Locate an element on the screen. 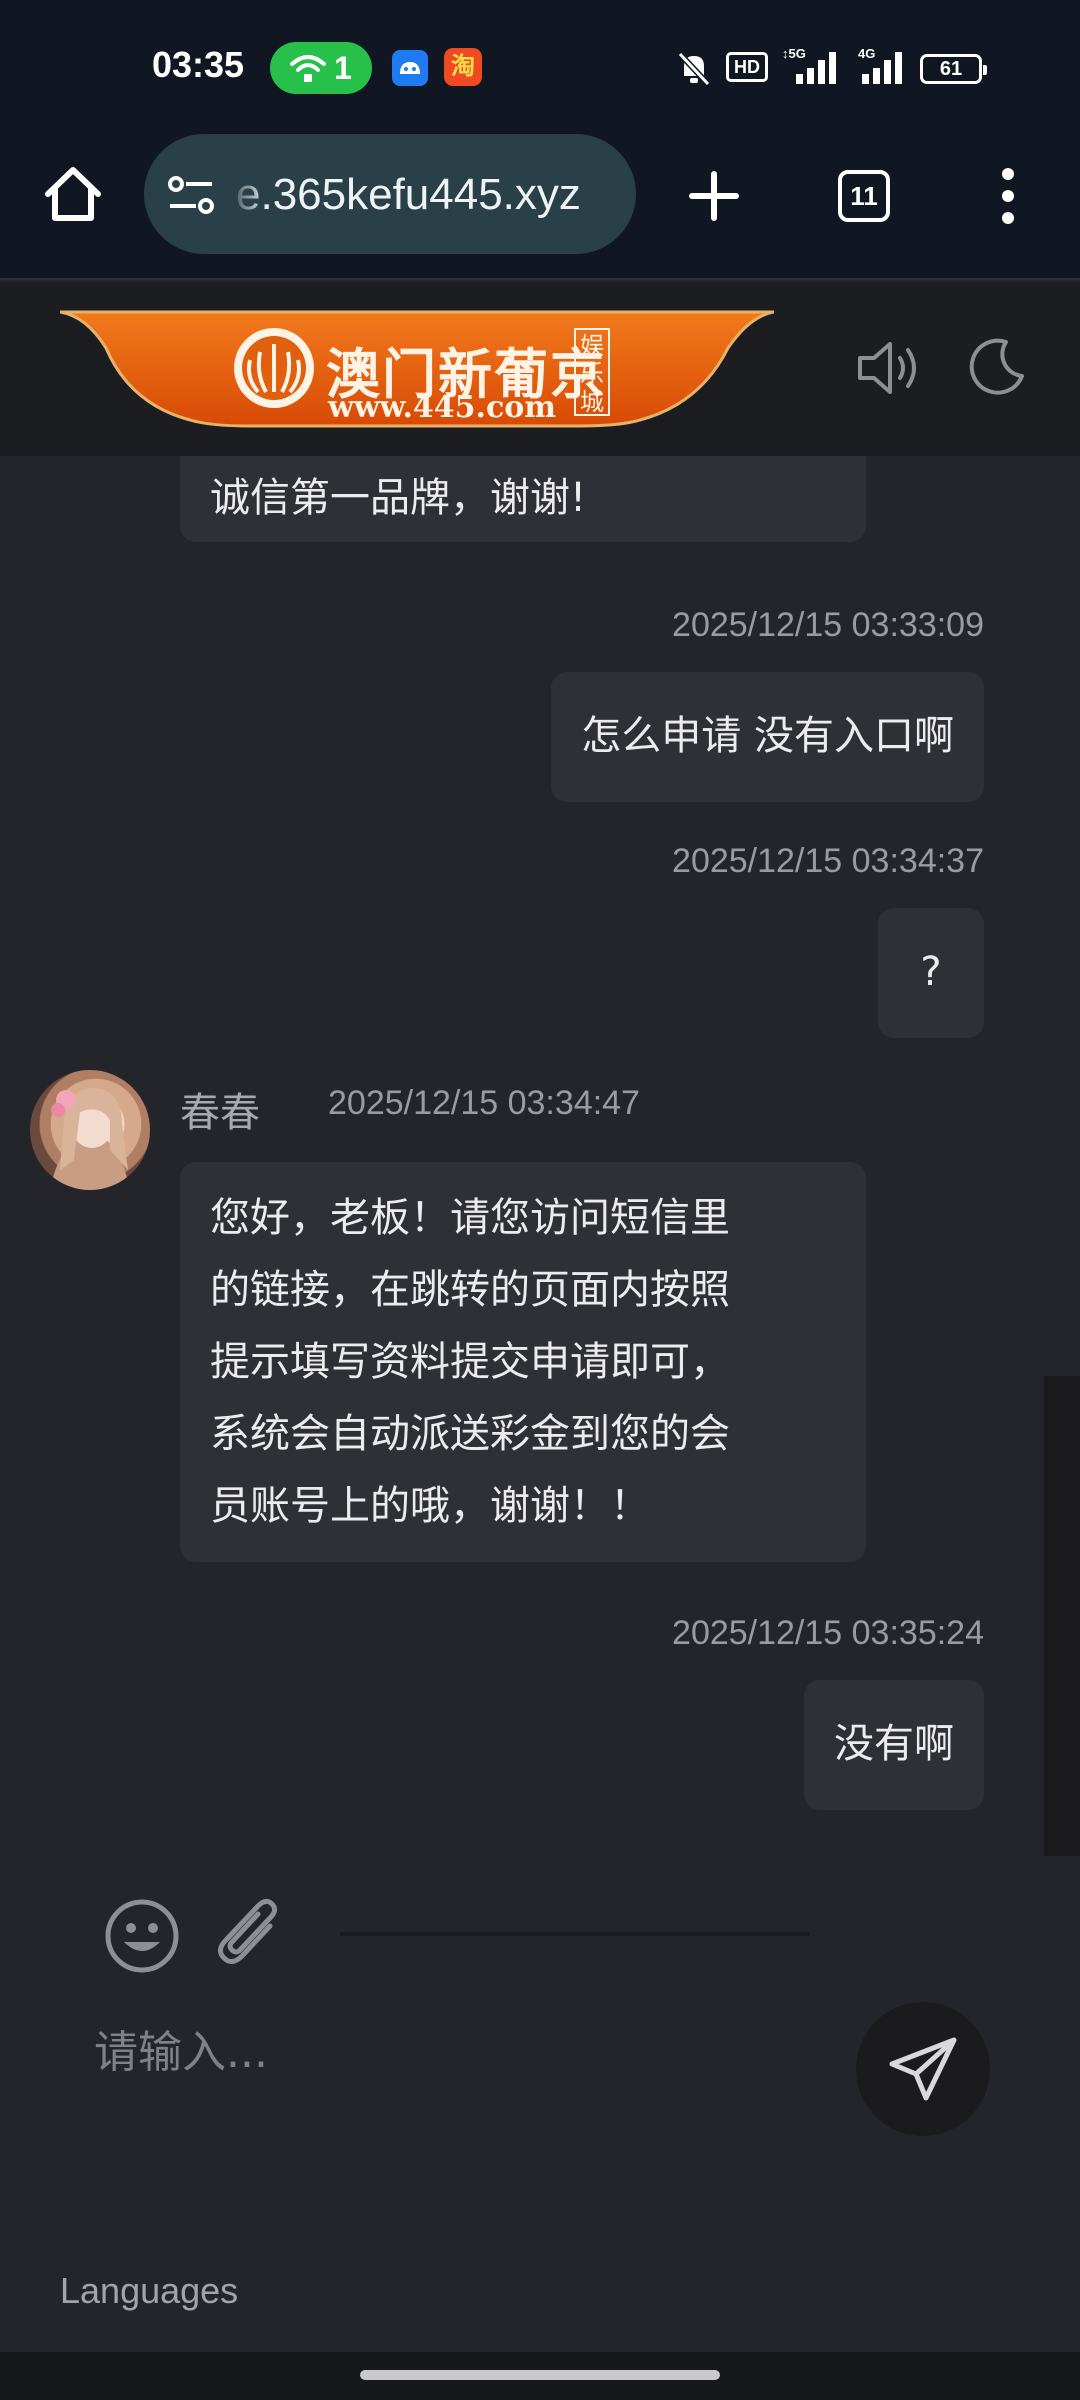 This screenshot has width=1080, height=2400. signal-4g-icon: 4G is located at coordinates (880, 65).